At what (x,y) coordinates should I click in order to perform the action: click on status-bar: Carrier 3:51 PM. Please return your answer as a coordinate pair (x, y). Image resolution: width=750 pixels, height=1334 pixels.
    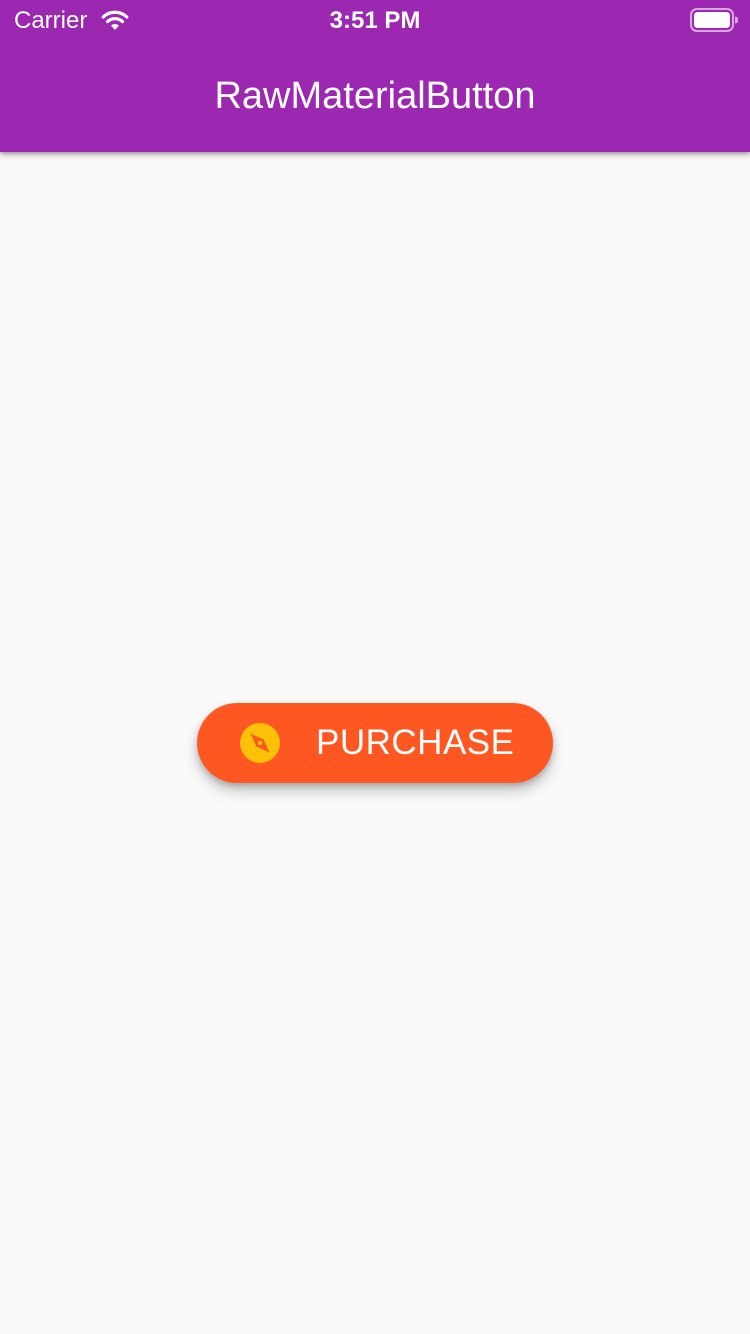
    Looking at the image, I should click on (375, 20).